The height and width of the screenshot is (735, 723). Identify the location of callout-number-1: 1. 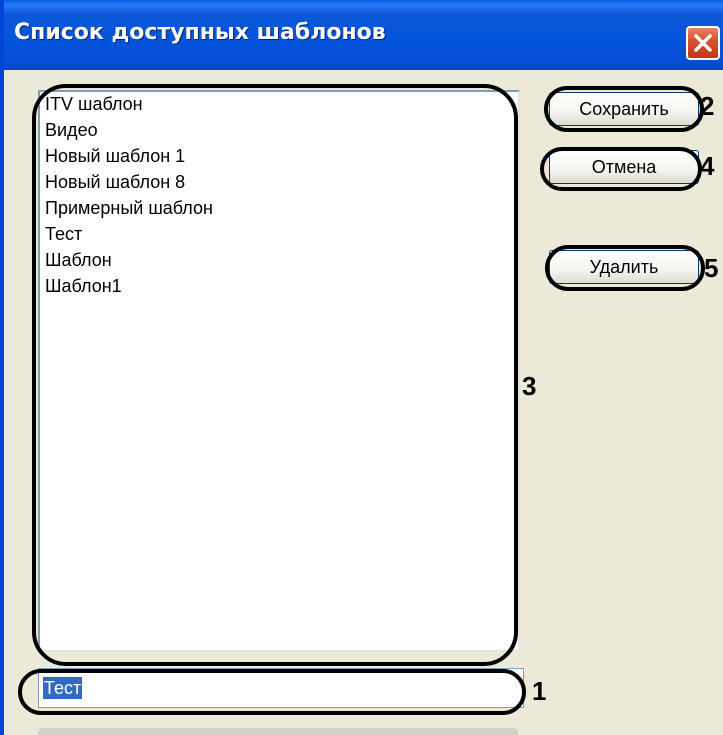
(539, 691).